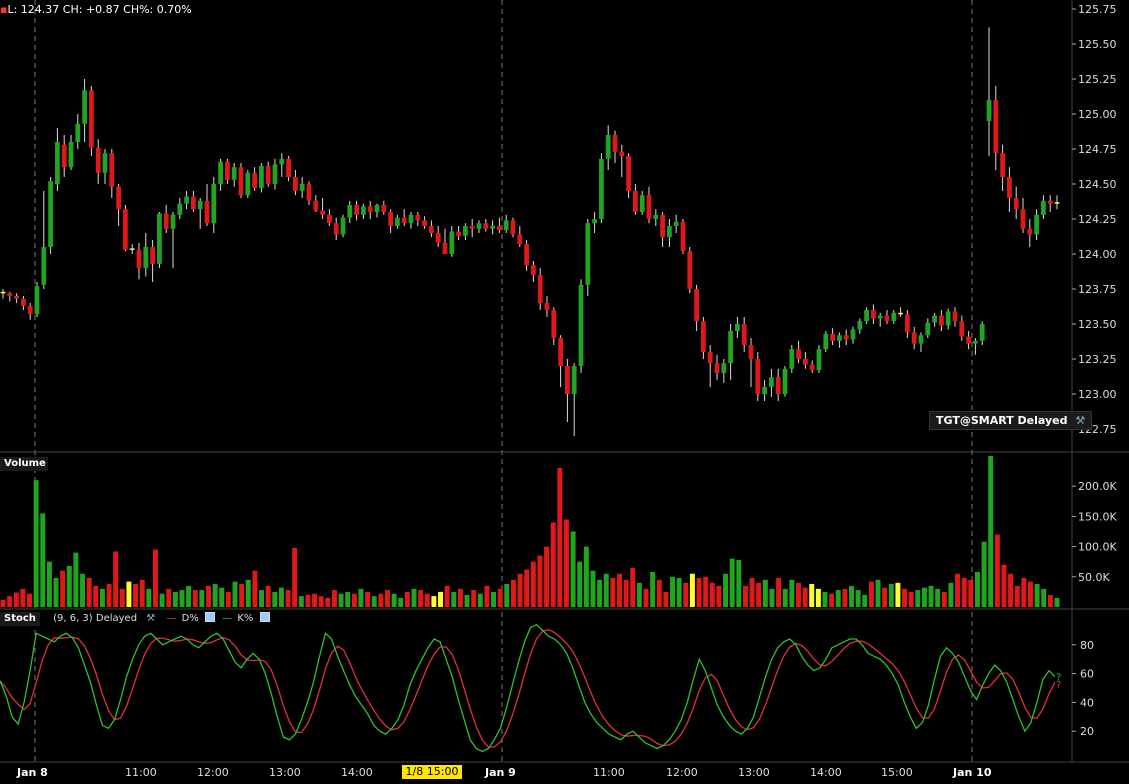 Image resolution: width=1129 pixels, height=784 pixels. Describe the element at coordinates (137, 619) in the screenshot. I see `stoch-legend: Stoch (9, 6, 3) Delayed ⚒ — D% — K%` at that location.